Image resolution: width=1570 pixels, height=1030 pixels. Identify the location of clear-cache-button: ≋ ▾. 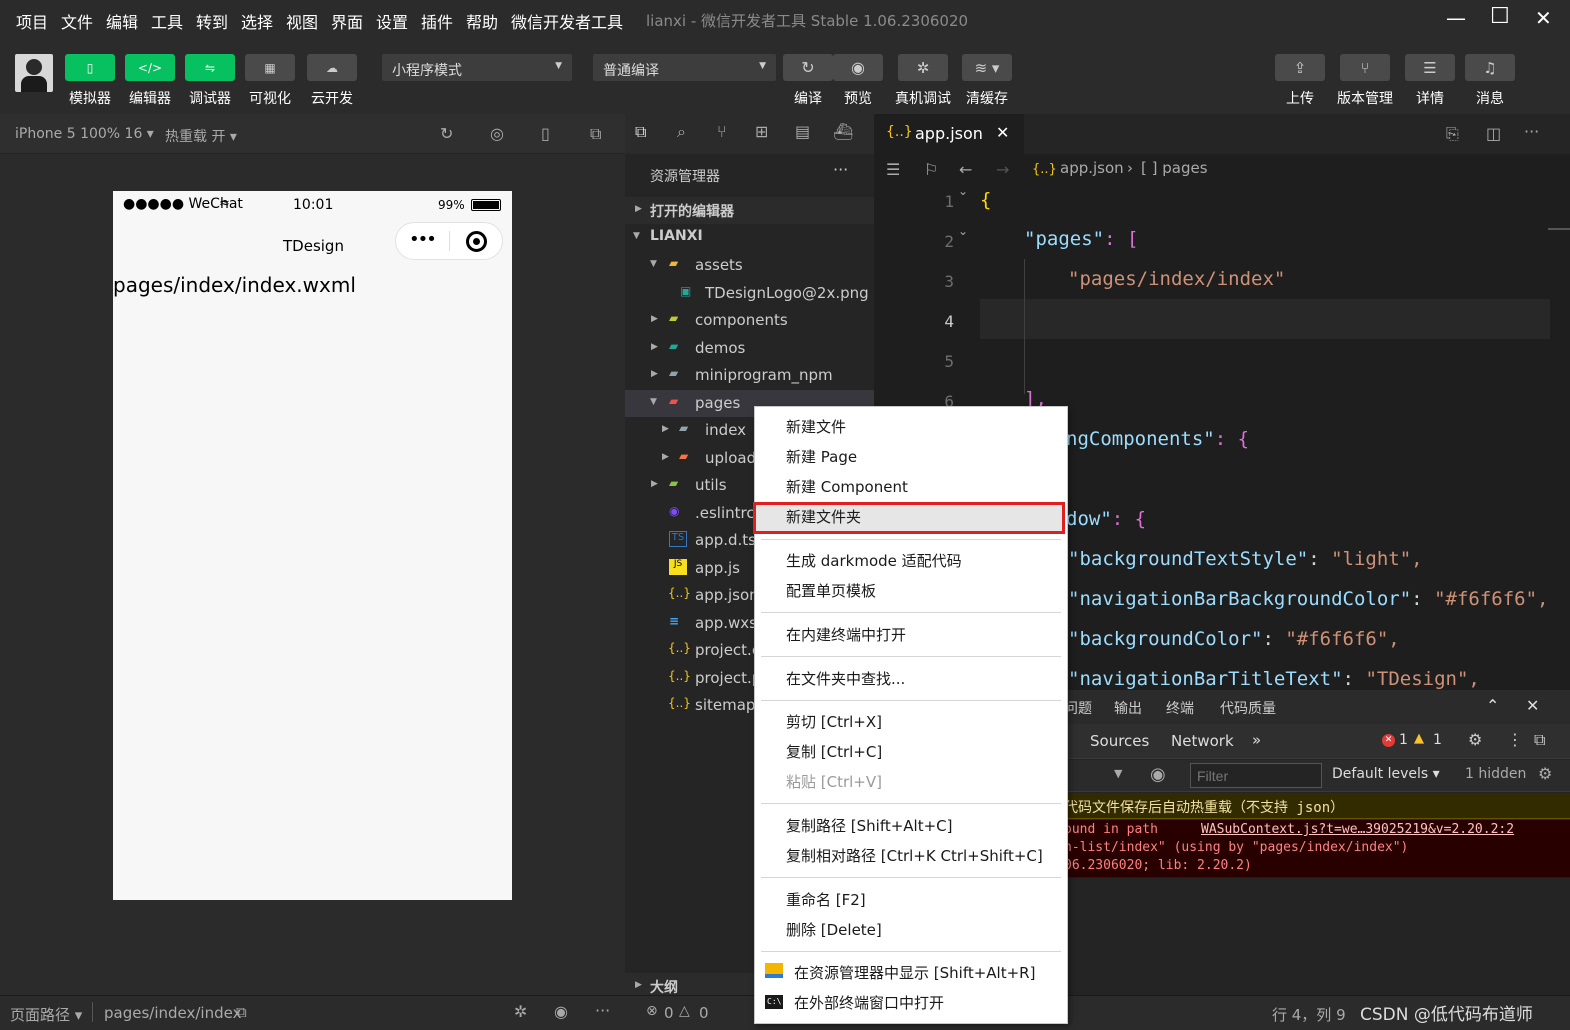
(987, 67).